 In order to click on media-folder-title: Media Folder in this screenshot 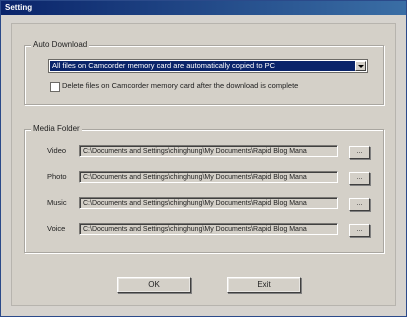, I will do `click(56, 129)`.